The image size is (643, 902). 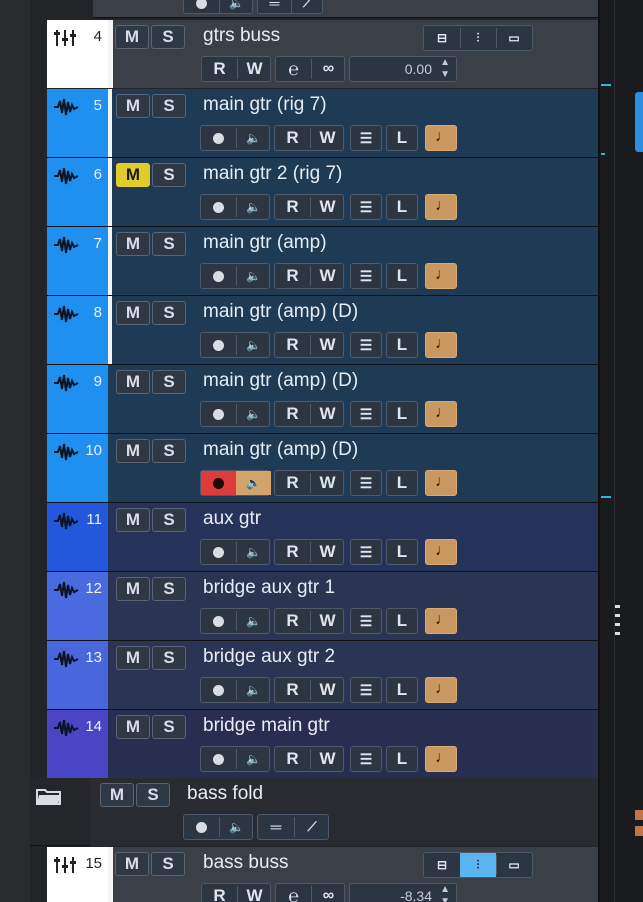 I want to click on track-name: main gtr (amp) (D), so click(x=280, y=312).